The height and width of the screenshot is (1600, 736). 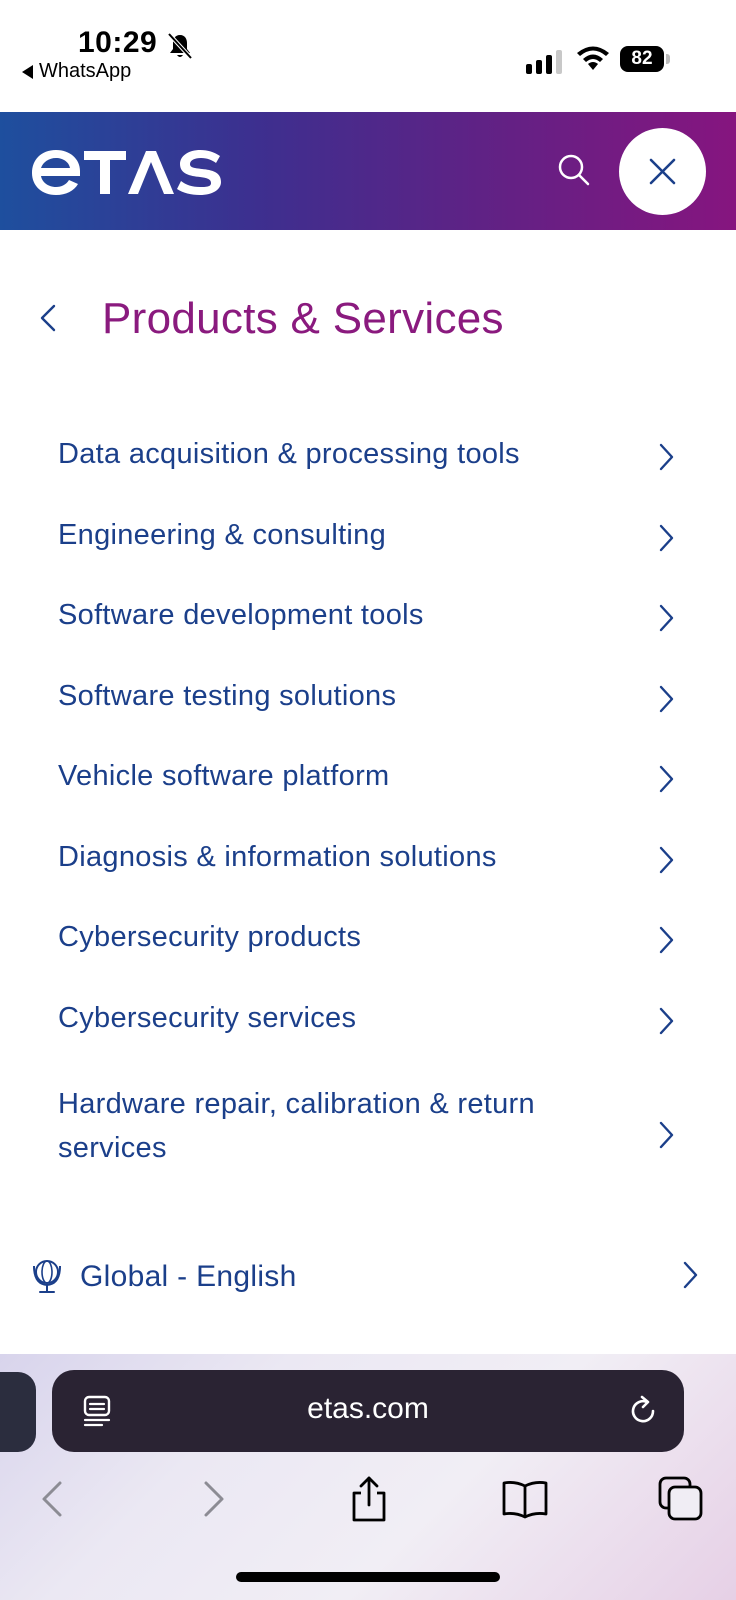 I want to click on menu-item-label: Vehicle software platform, so click(x=224, y=776).